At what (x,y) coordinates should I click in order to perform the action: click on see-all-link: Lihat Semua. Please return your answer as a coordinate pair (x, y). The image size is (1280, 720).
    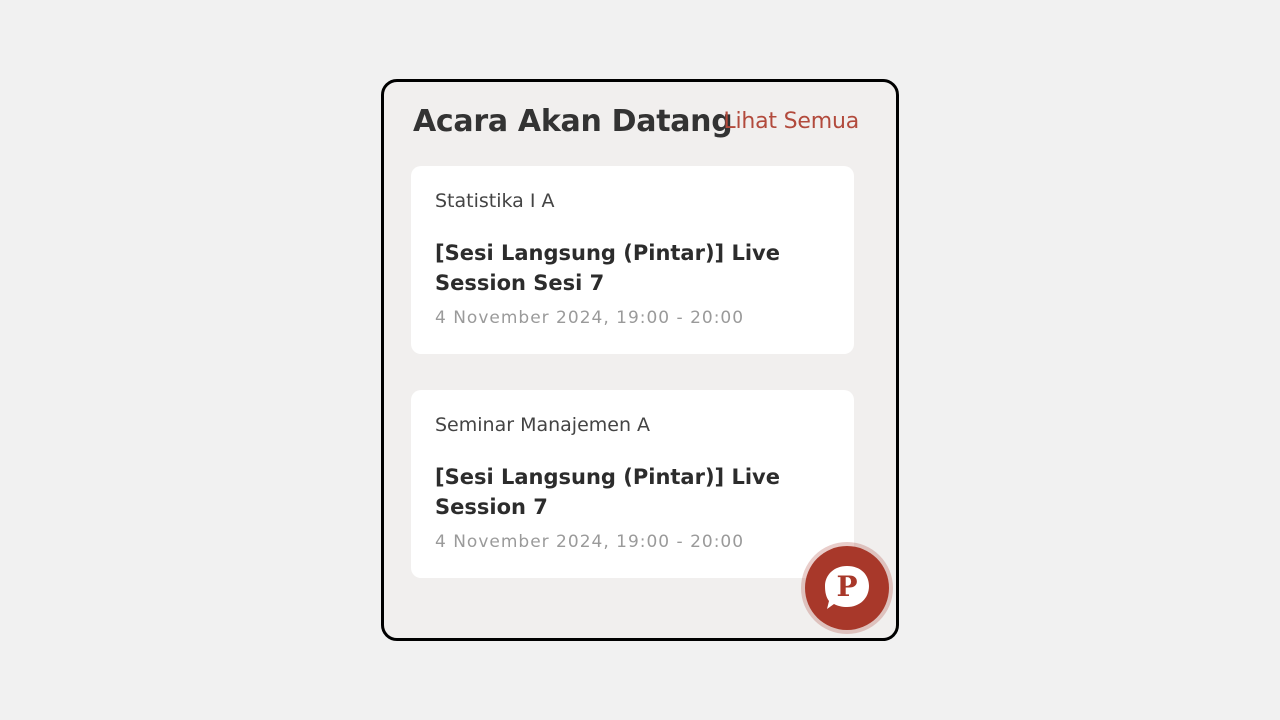
    Looking at the image, I should click on (791, 121).